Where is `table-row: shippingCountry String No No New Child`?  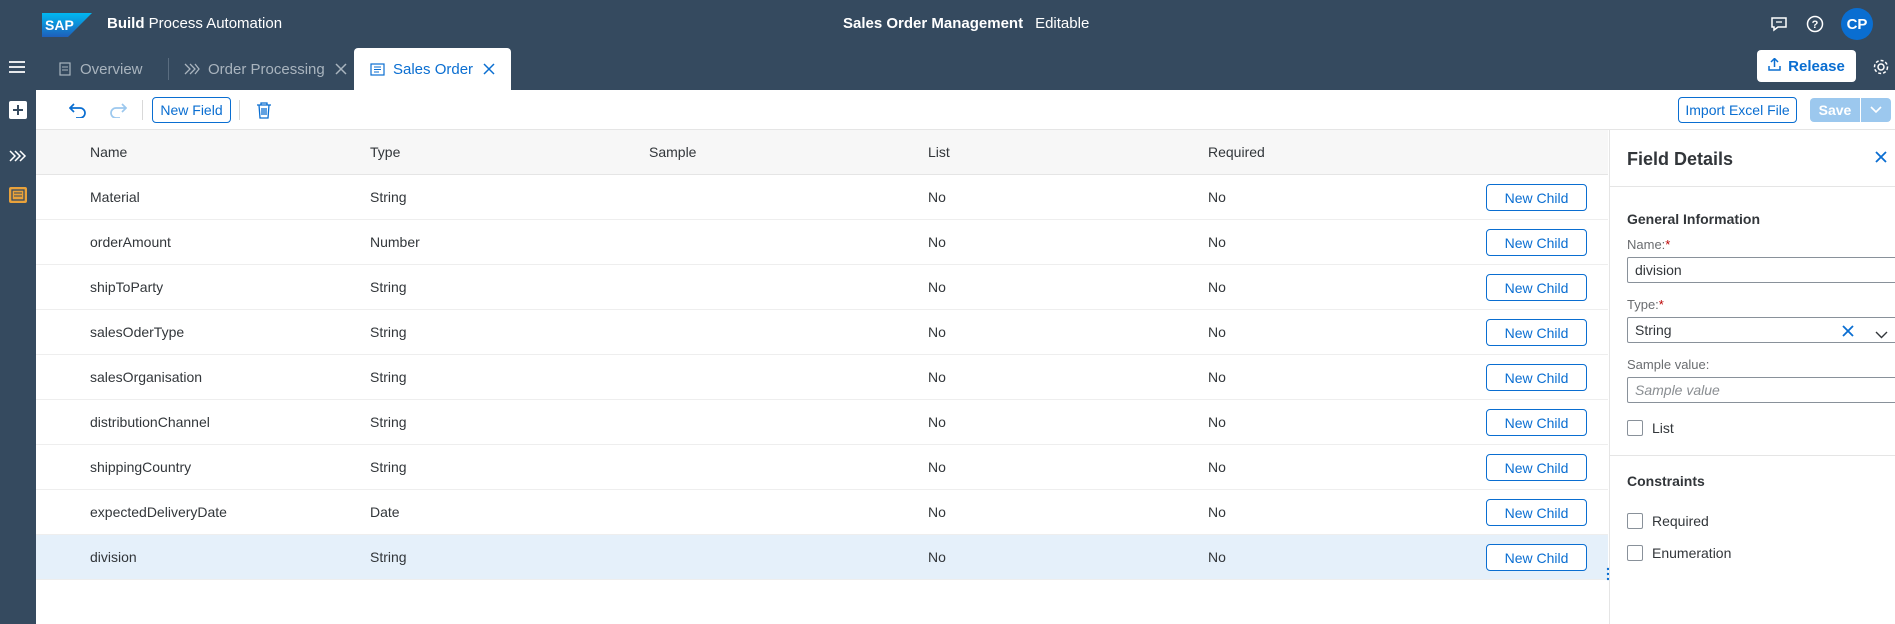 table-row: shippingCountry String No No New Child is located at coordinates (822, 467).